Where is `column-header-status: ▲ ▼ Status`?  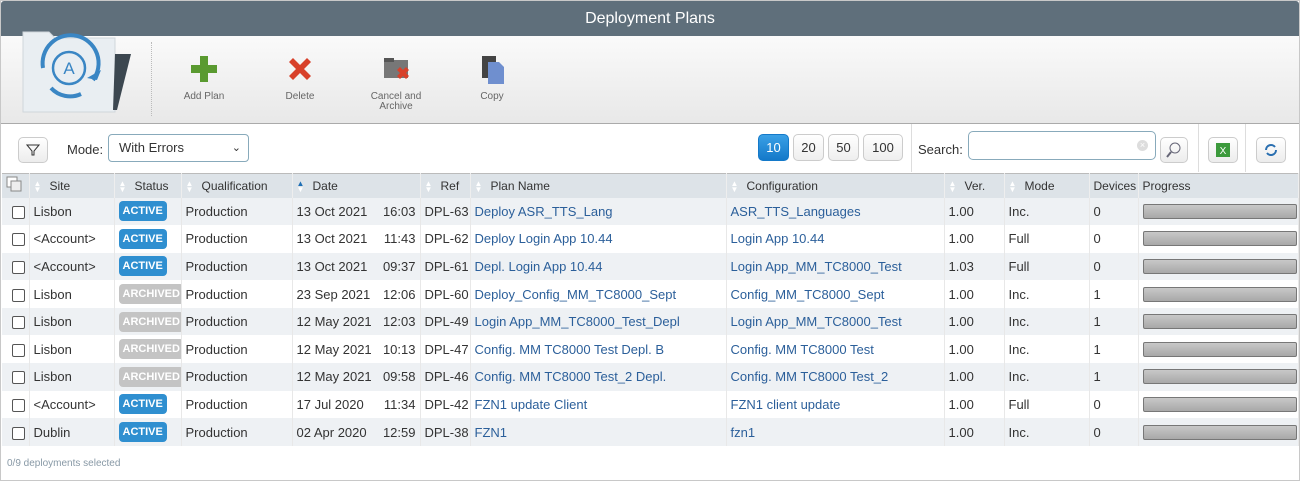 column-header-status: ▲ ▼ Status is located at coordinates (148, 185).